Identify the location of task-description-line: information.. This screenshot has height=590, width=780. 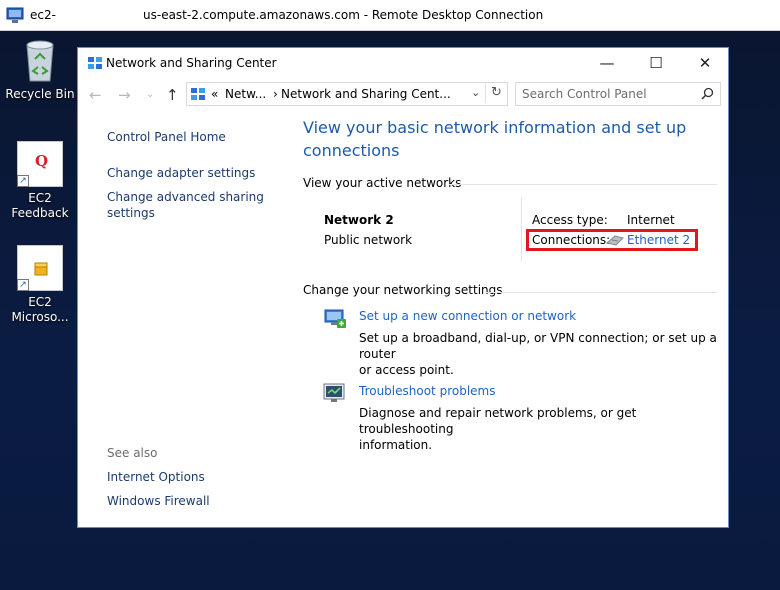
(396, 445).